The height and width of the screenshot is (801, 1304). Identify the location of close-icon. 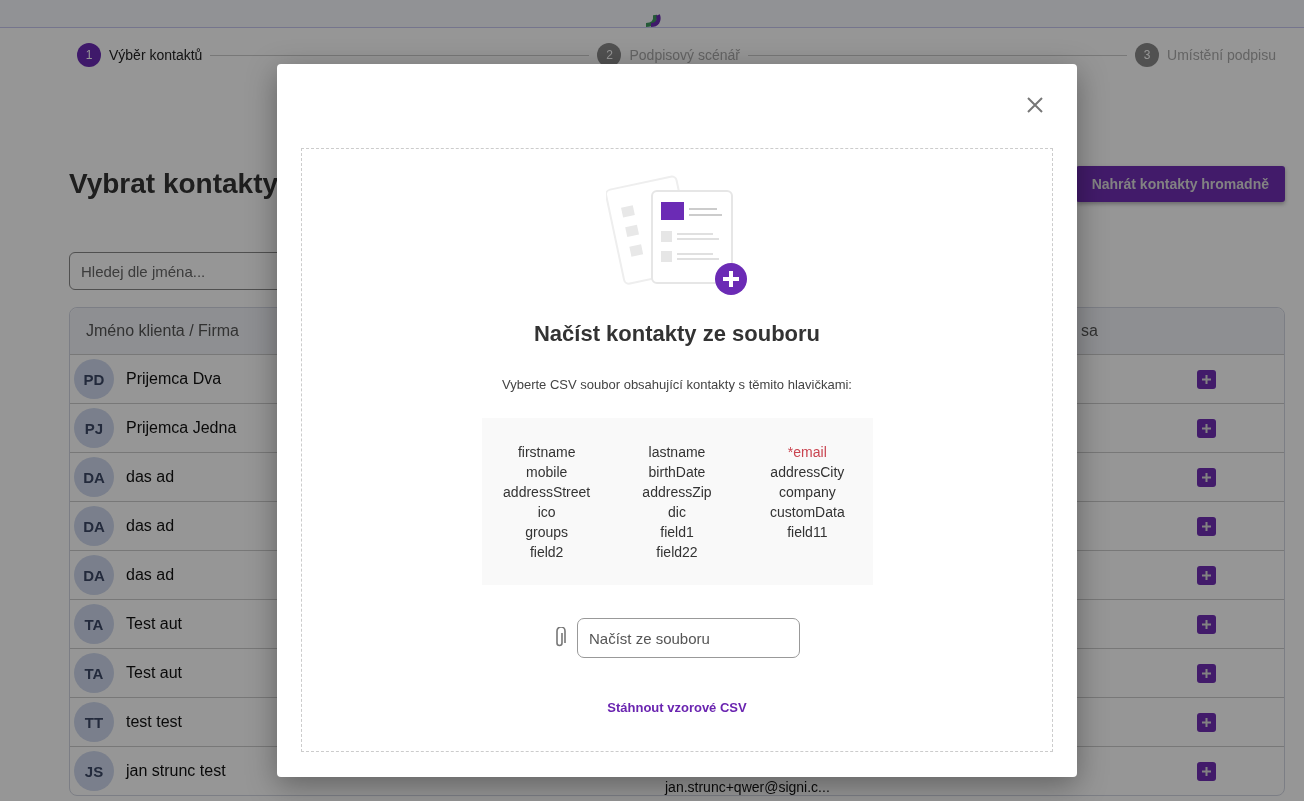
(1035, 105).